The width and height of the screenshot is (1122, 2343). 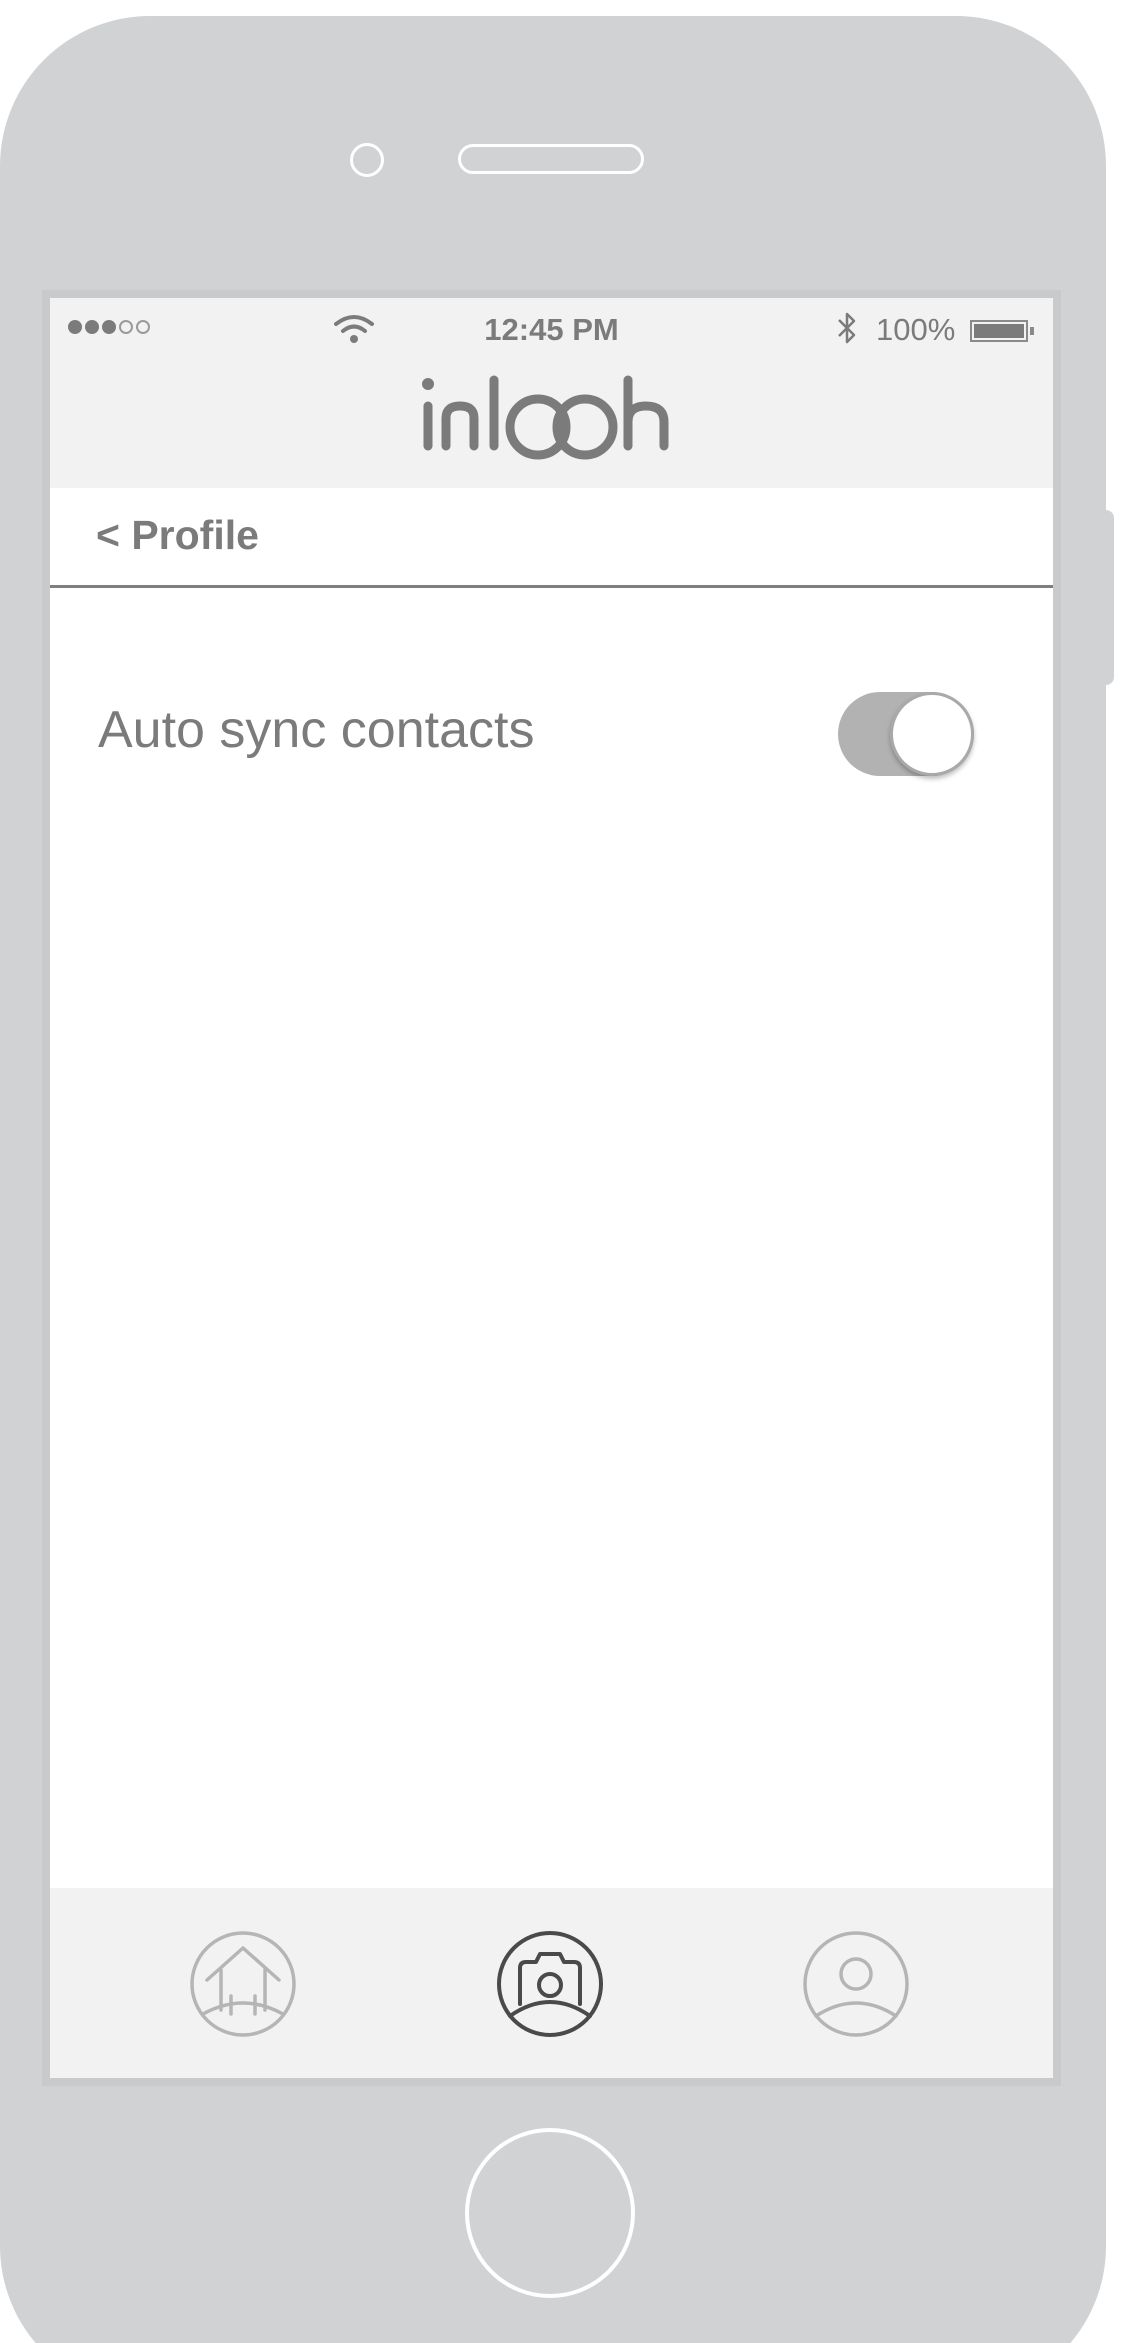 I want to click on auto-sync-toggle, so click(x=906, y=734).